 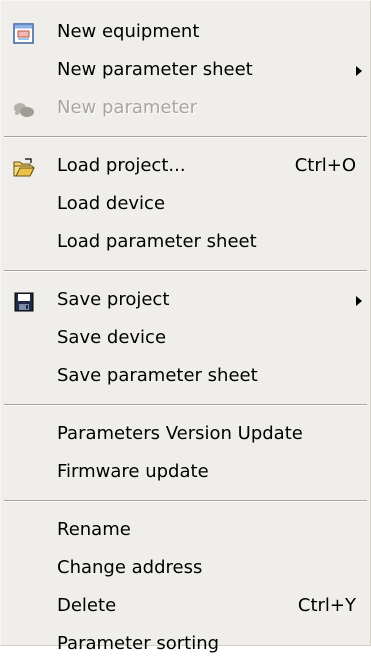 I want to click on menu-item-firmware-update: Firmware update, so click(x=185, y=472).